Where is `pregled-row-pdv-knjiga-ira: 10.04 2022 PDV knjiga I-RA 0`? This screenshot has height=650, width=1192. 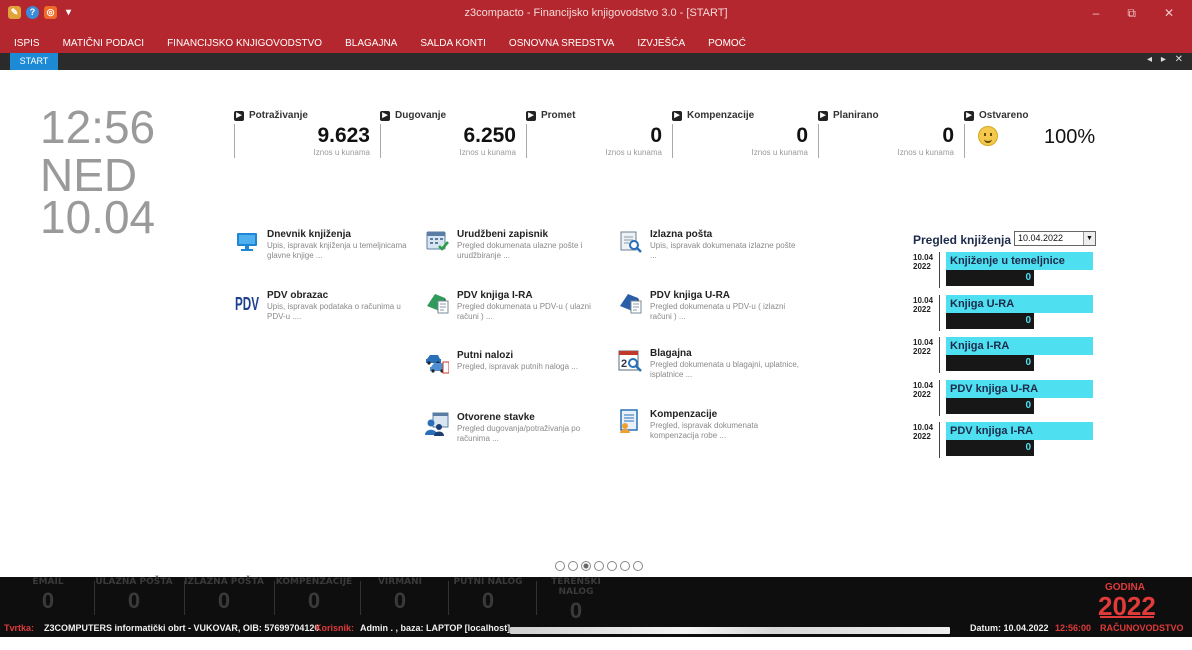 pregled-row-pdv-knjiga-ira: 10.04 2022 PDV knjiga I-RA 0 is located at coordinates (1005, 441).